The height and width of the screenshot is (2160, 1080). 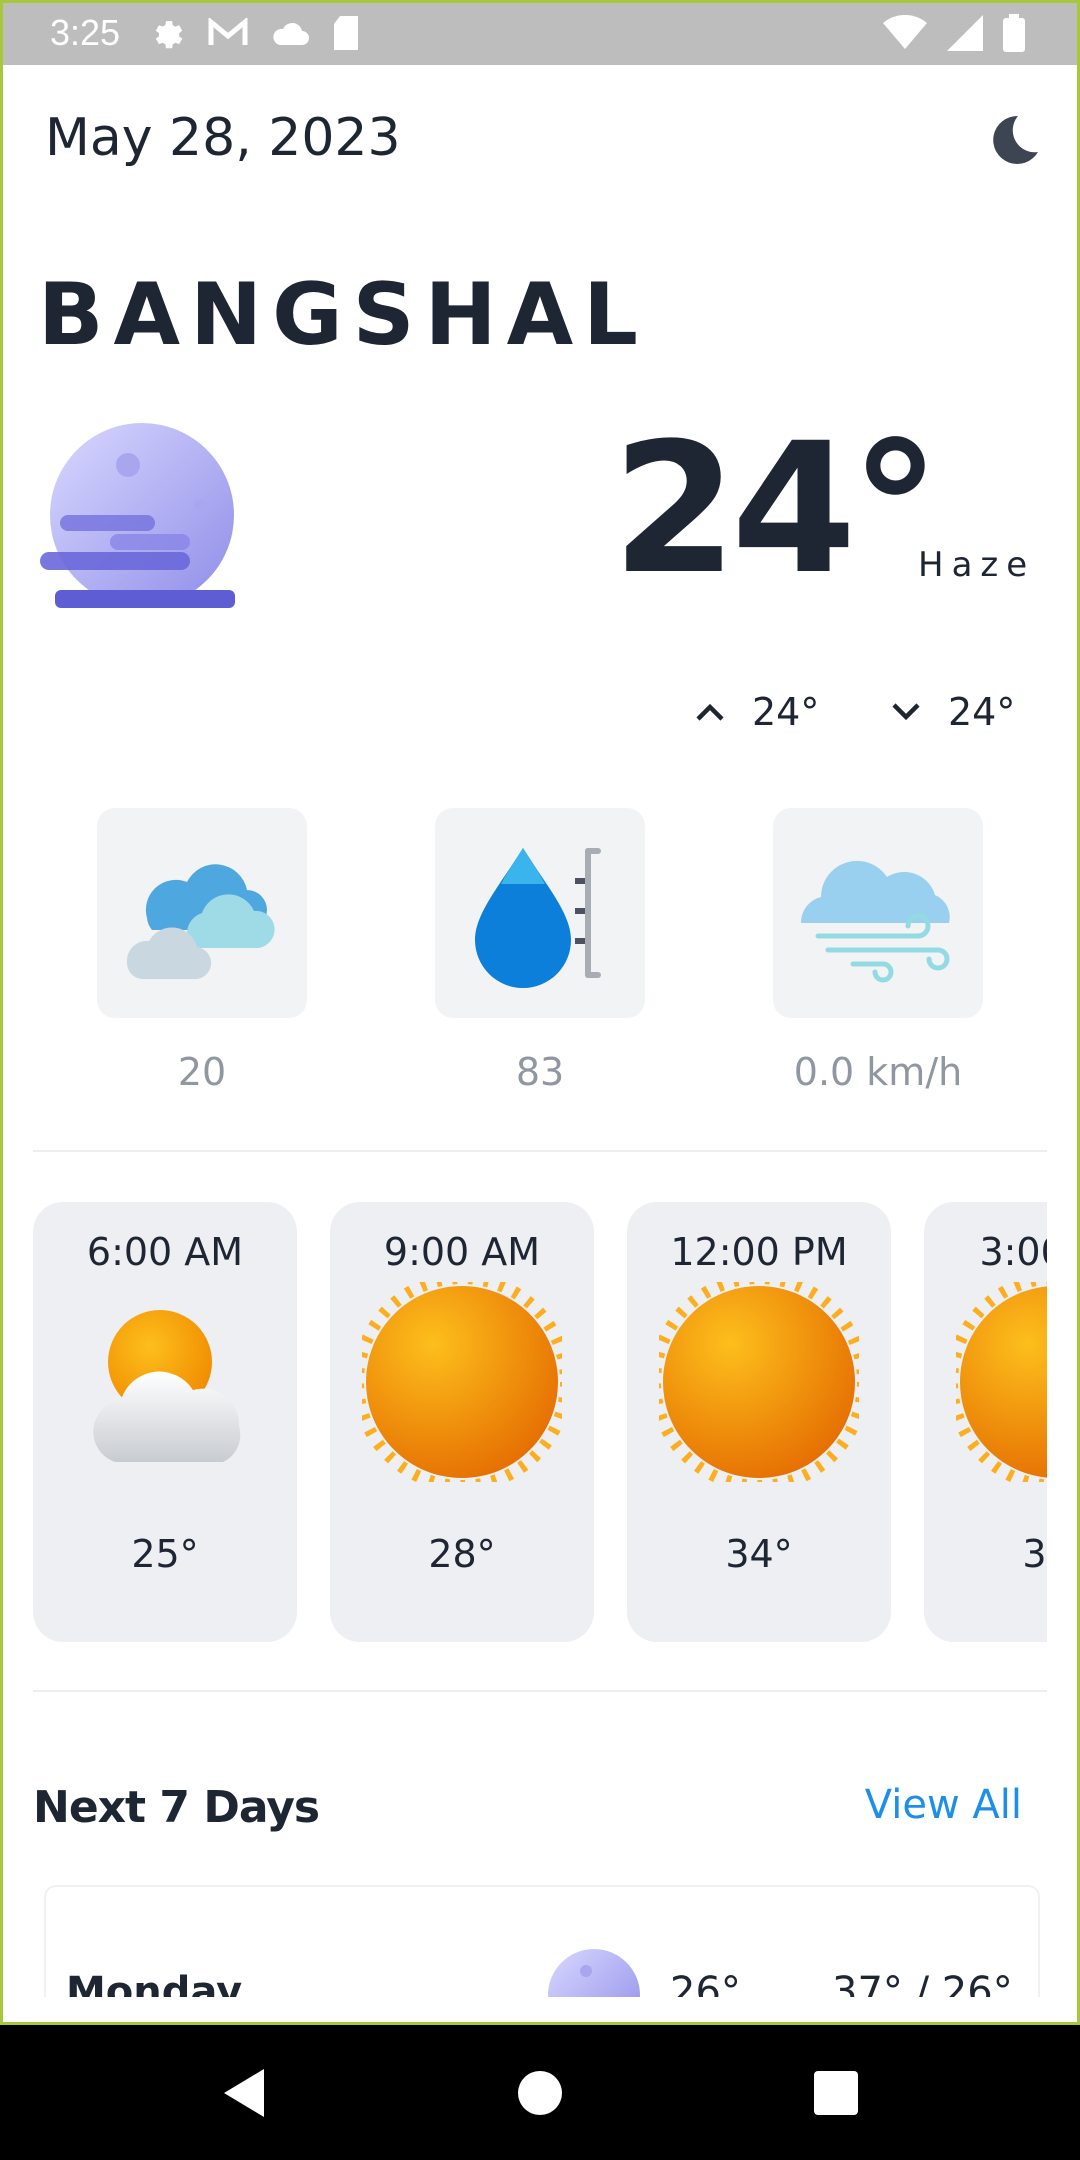 I want to click on hour-time: 9:00 AM, so click(x=462, y=1252).